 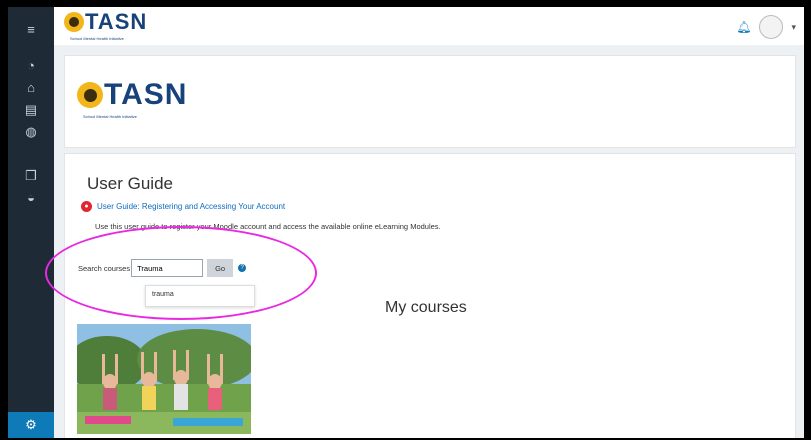 What do you see at coordinates (31, 198) in the screenshot?
I see `graduation-icon: ◒` at bounding box center [31, 198].